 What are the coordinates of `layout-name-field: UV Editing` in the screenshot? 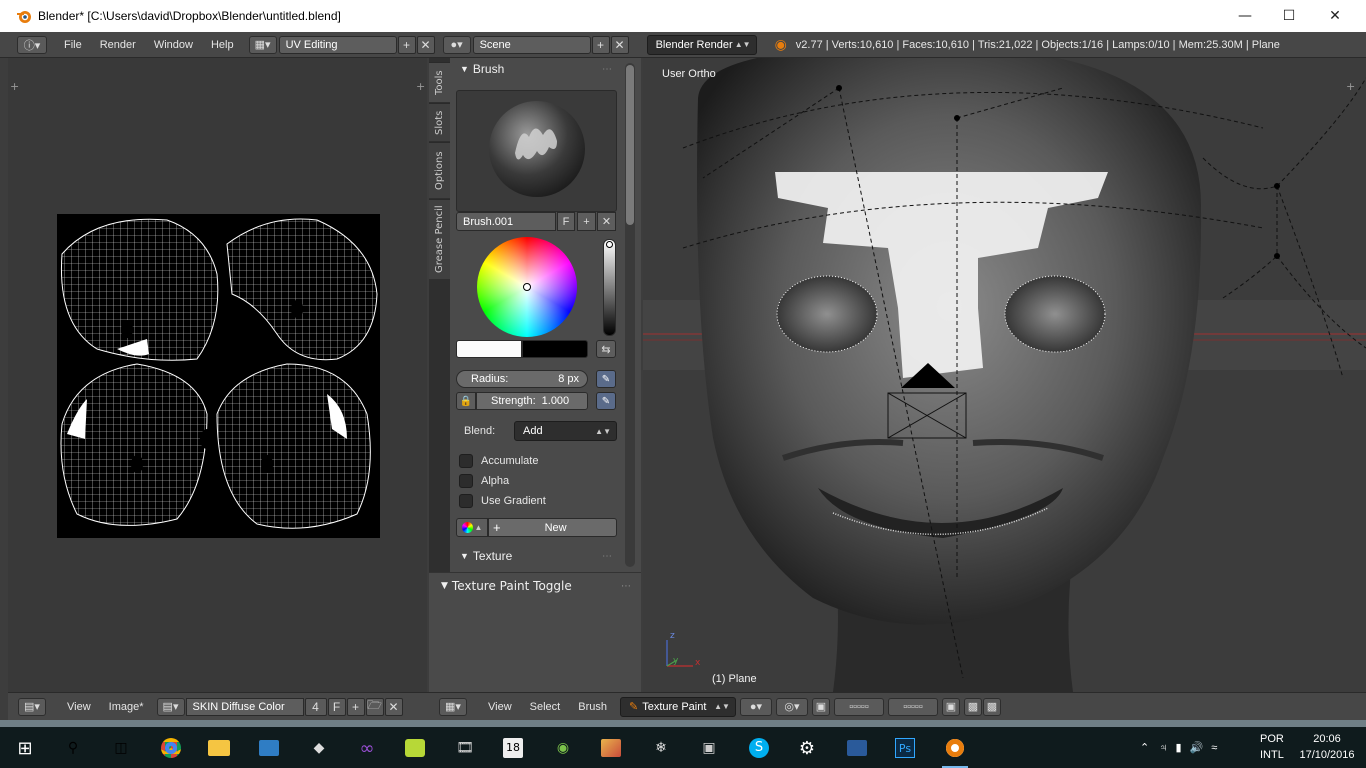 It's located at (337, 44).